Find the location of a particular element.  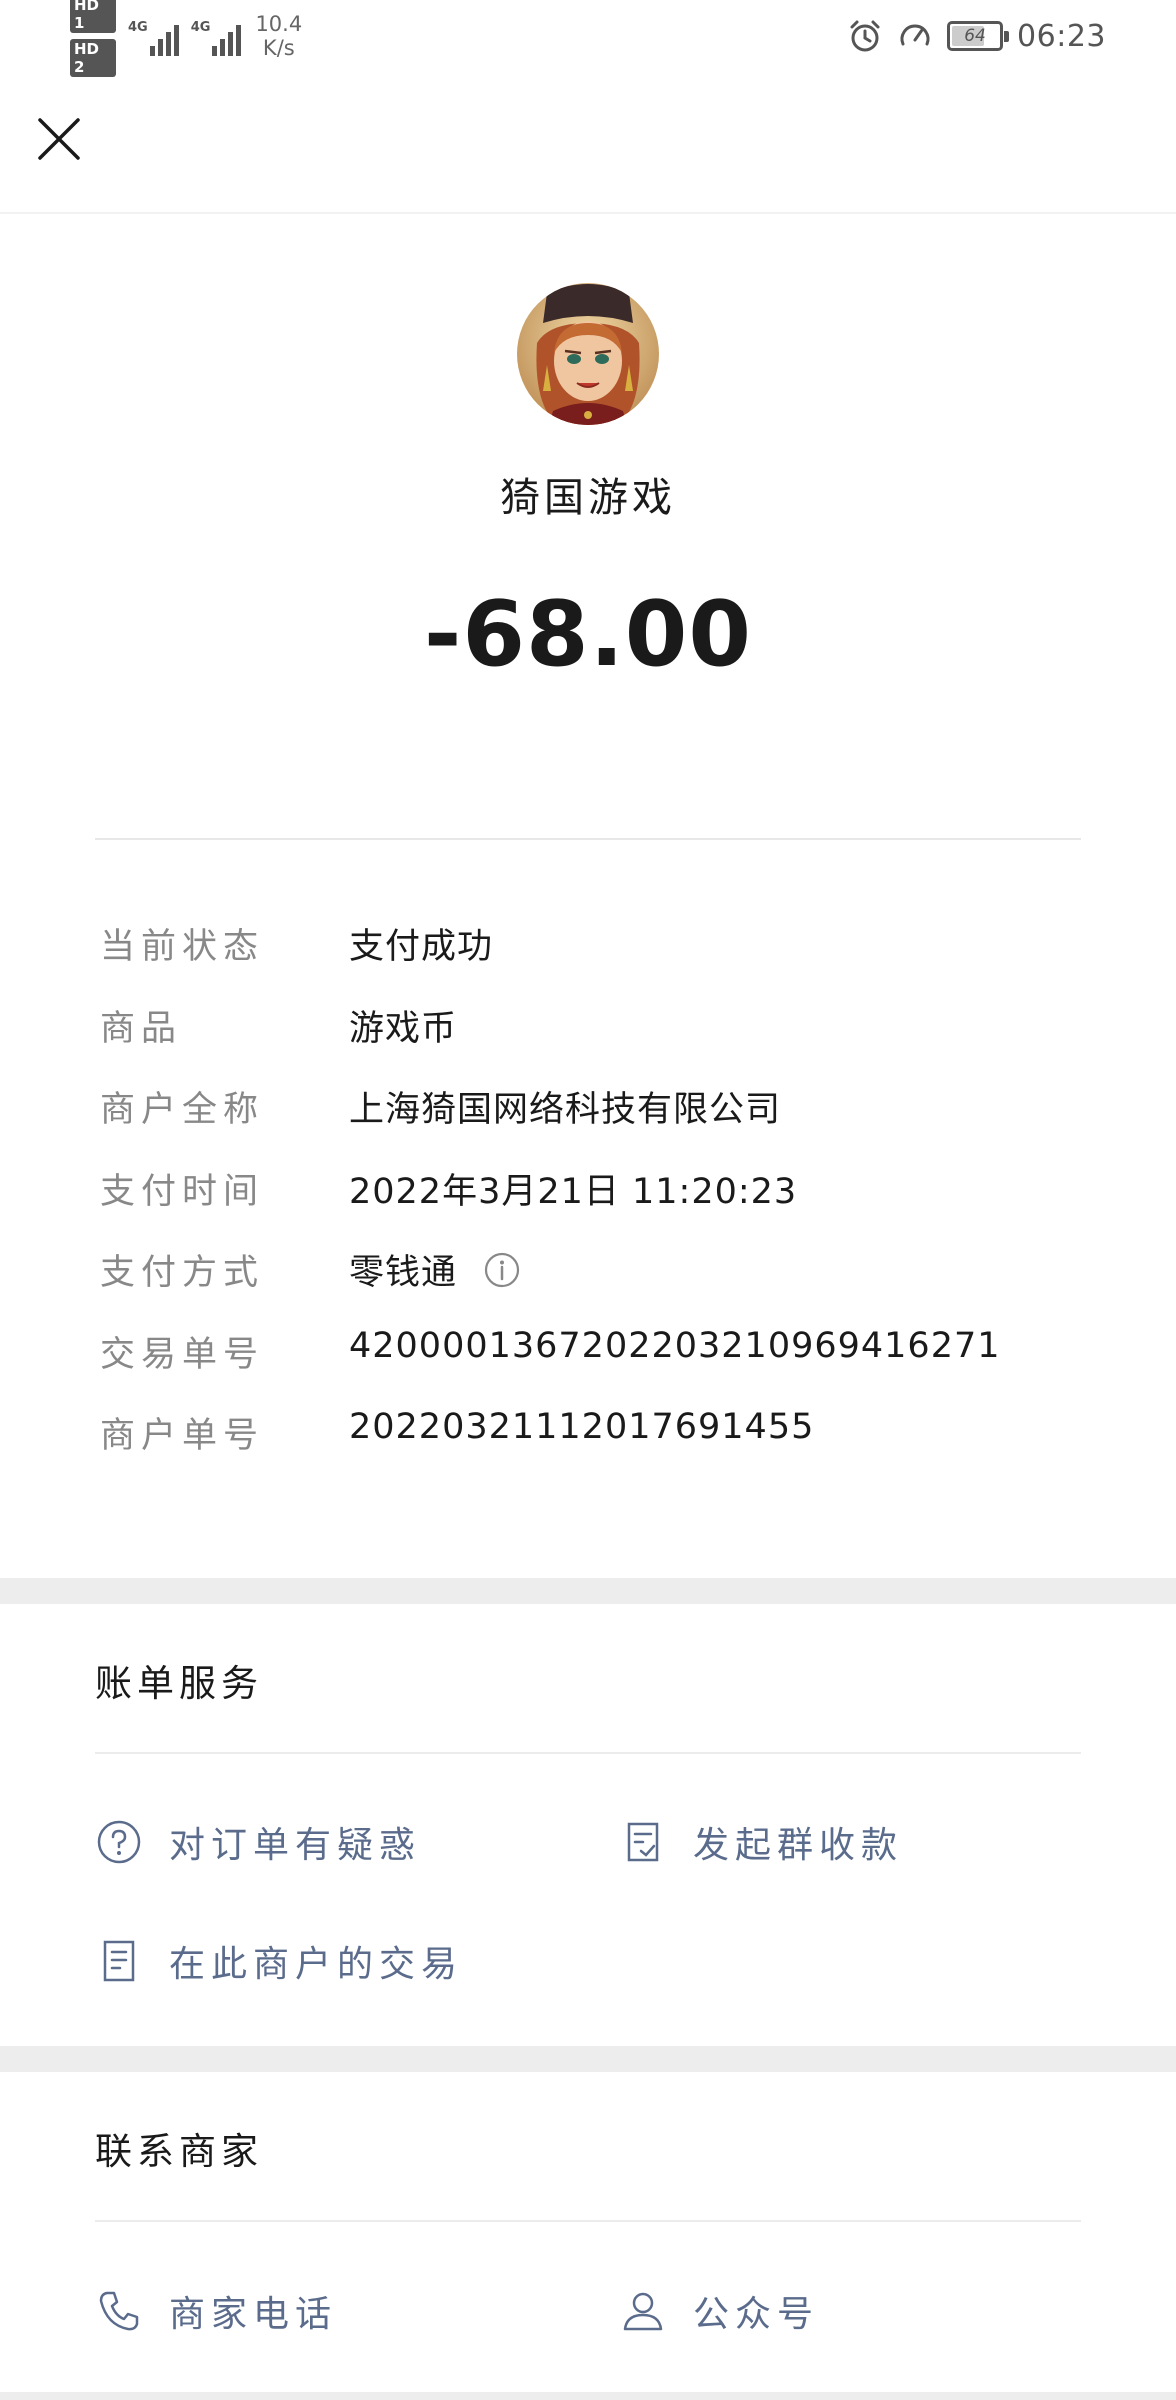

close-button is located at coordinates (59, 139).